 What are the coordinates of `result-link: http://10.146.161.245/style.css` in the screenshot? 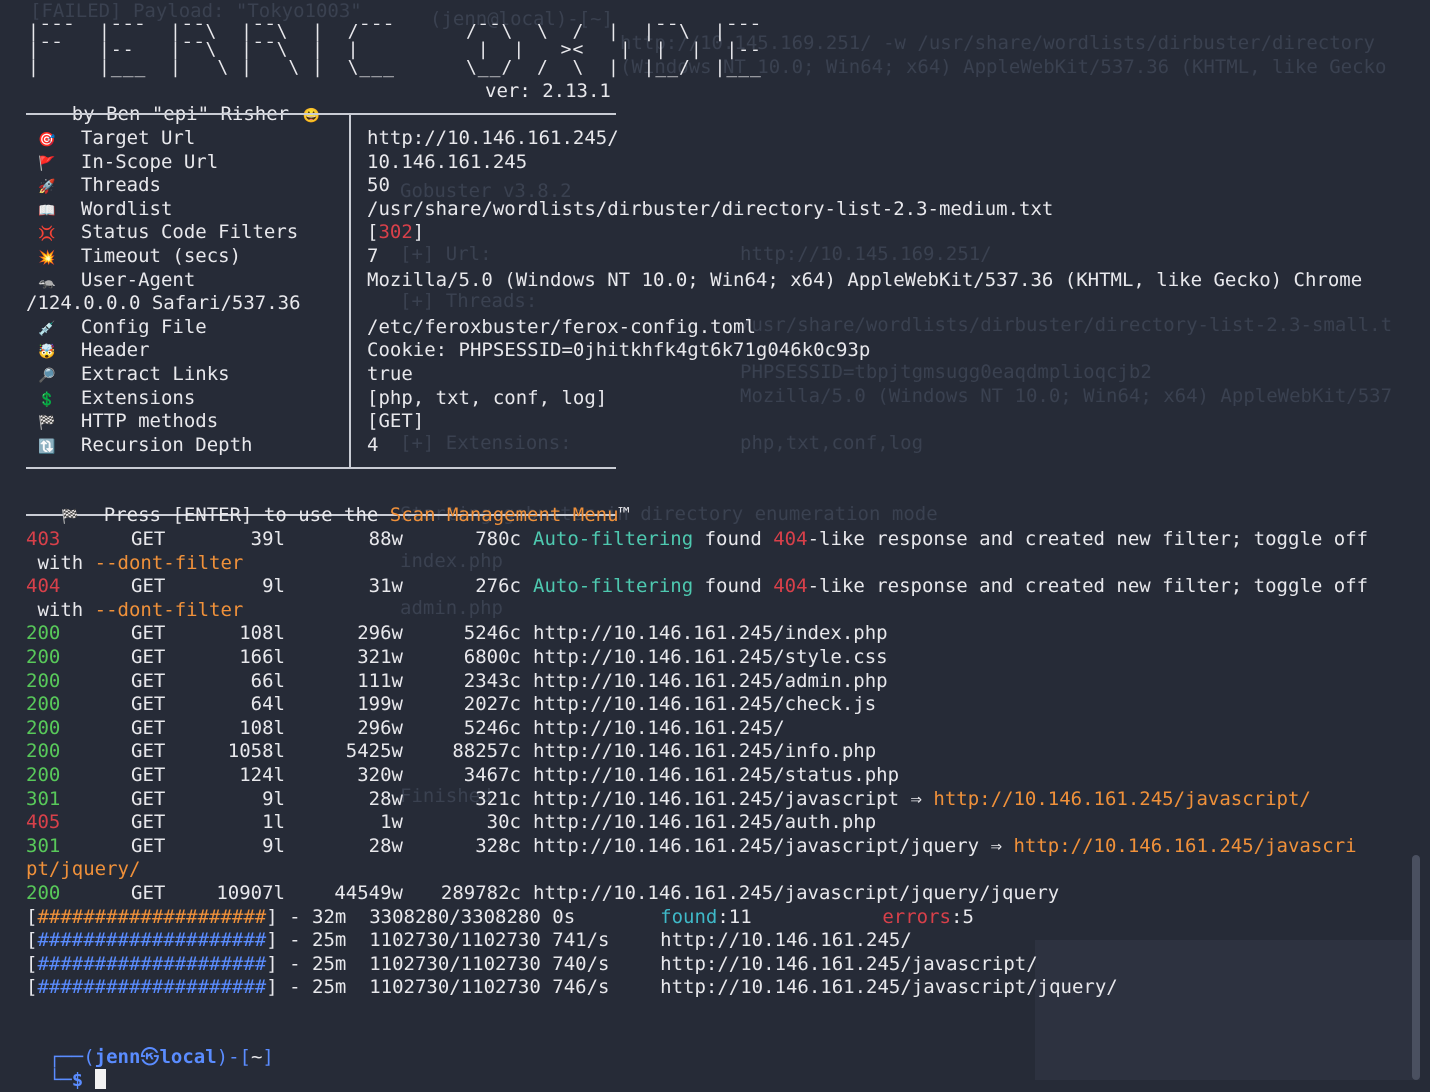 It's located at (710, 657).